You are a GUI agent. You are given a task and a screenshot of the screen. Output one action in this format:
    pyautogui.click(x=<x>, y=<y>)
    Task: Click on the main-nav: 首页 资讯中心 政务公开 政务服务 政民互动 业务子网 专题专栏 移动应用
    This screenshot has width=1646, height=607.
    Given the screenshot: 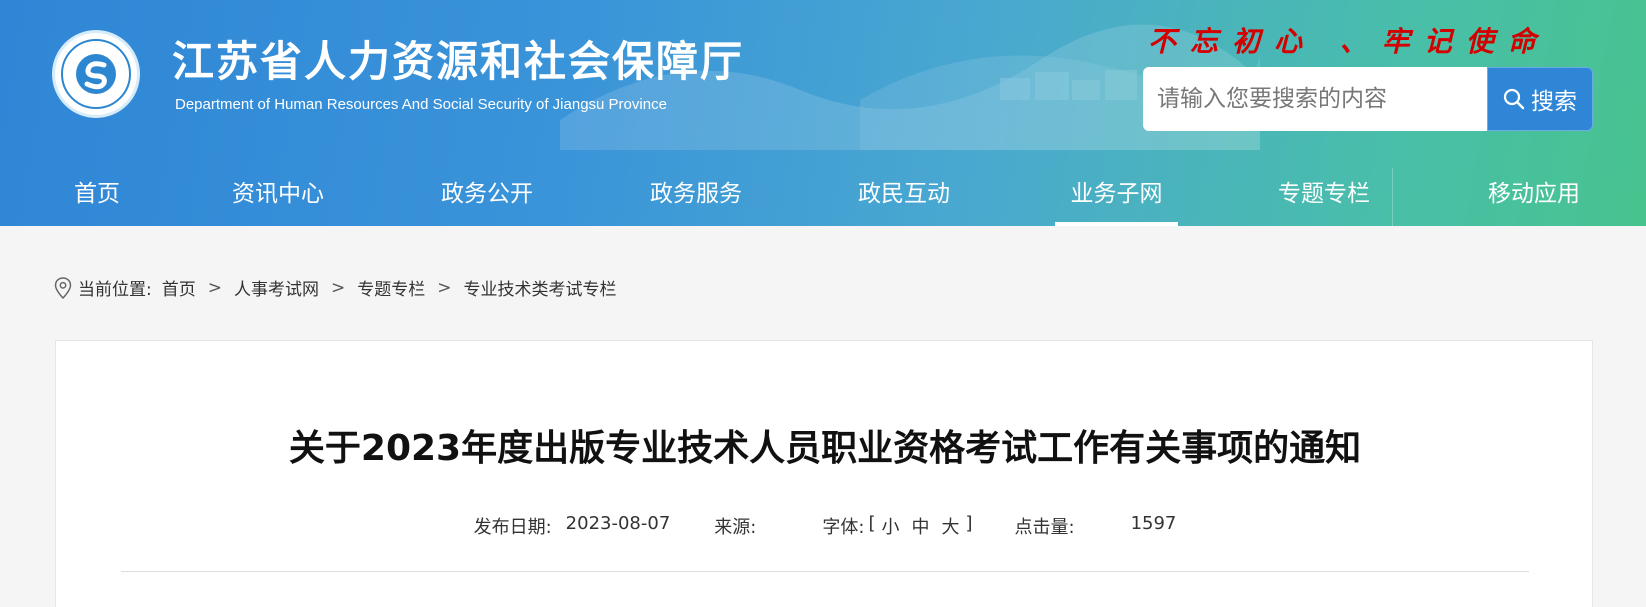 What is the action you would take?
    pyautogui.click(x=823, y=197)
    